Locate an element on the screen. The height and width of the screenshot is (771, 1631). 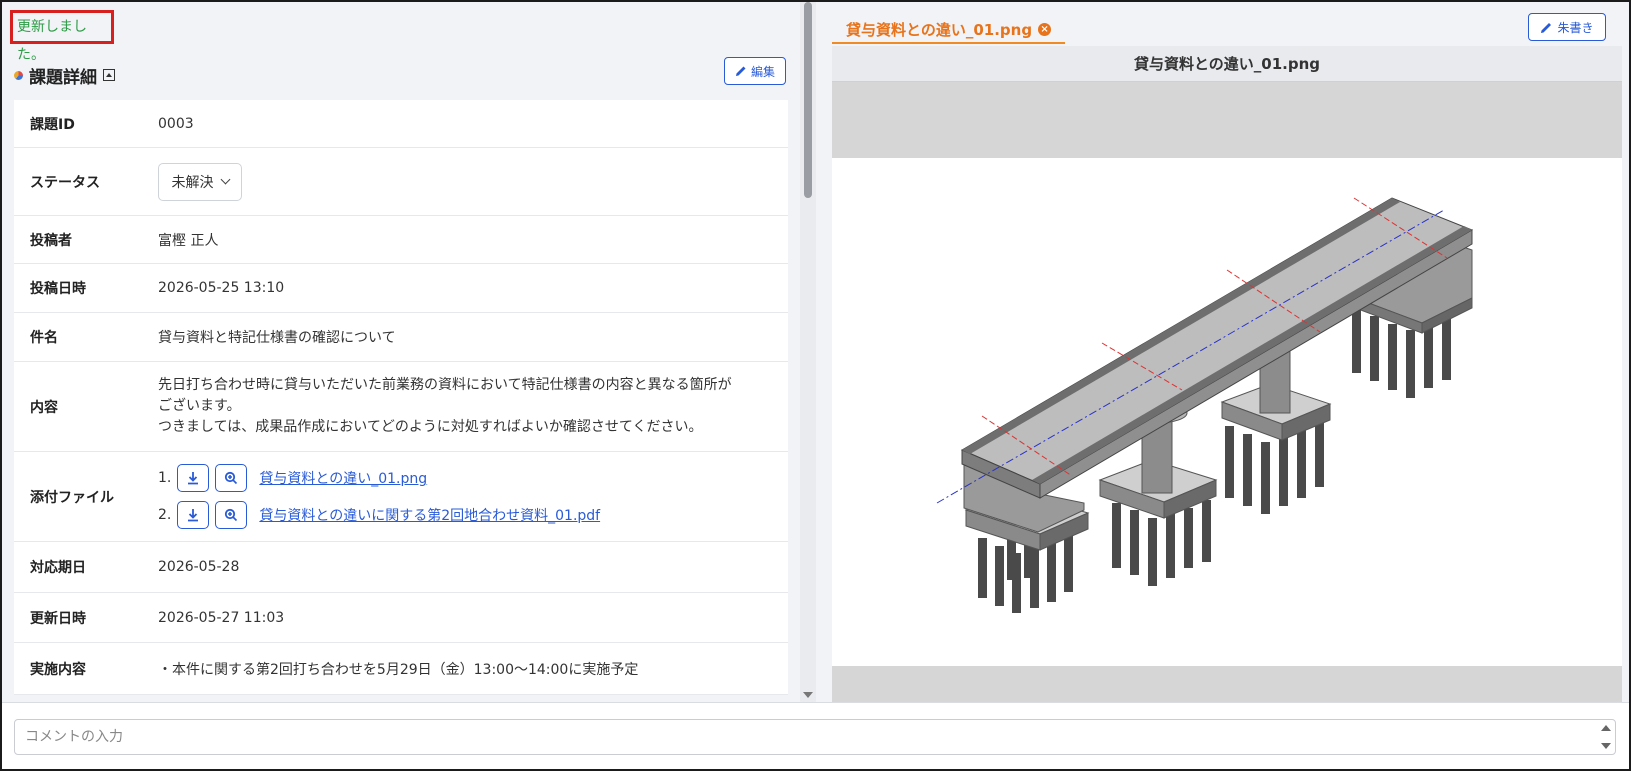
row-due-date: 対応期日 2026-05-28 is located at coordinates (401, 567).